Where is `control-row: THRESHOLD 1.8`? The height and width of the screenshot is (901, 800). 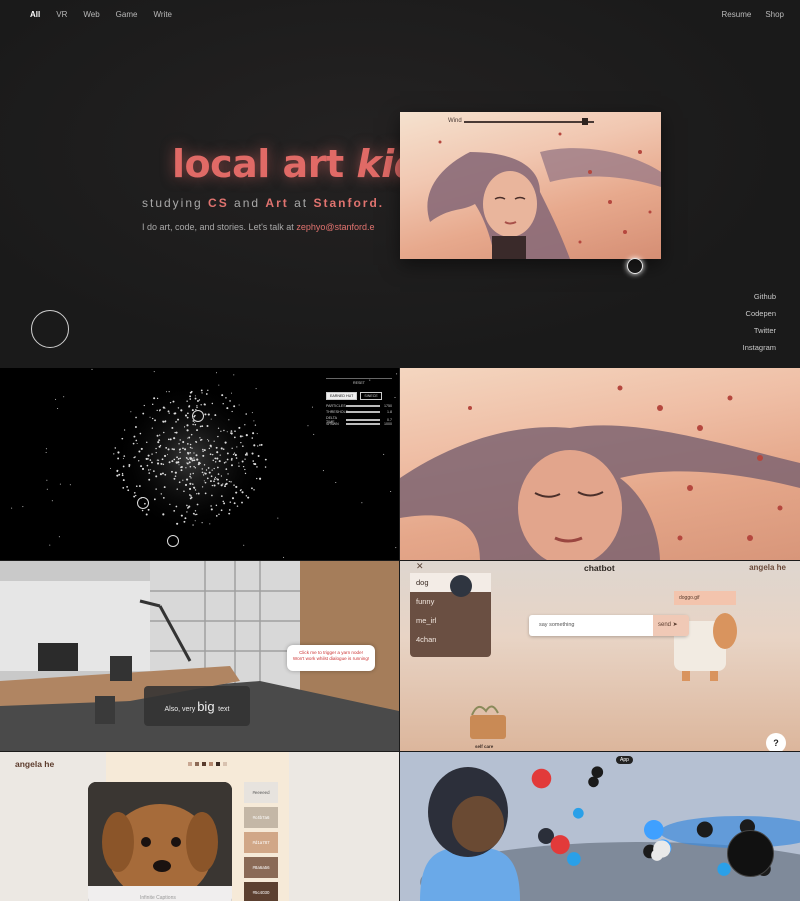
control-row: THRESHOLD 1.8 is located at coordinates (359, 412).